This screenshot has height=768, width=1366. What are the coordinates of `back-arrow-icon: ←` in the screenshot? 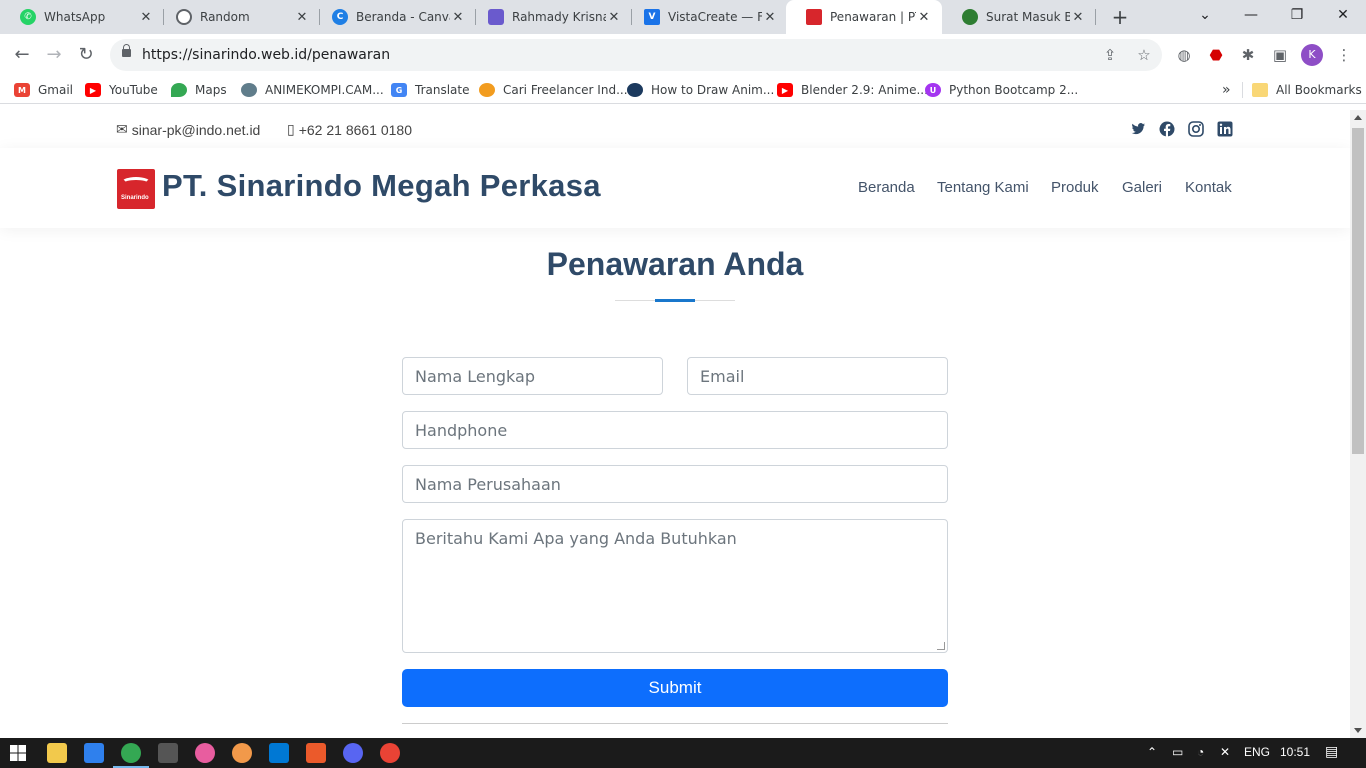 It's located at (22, 55).